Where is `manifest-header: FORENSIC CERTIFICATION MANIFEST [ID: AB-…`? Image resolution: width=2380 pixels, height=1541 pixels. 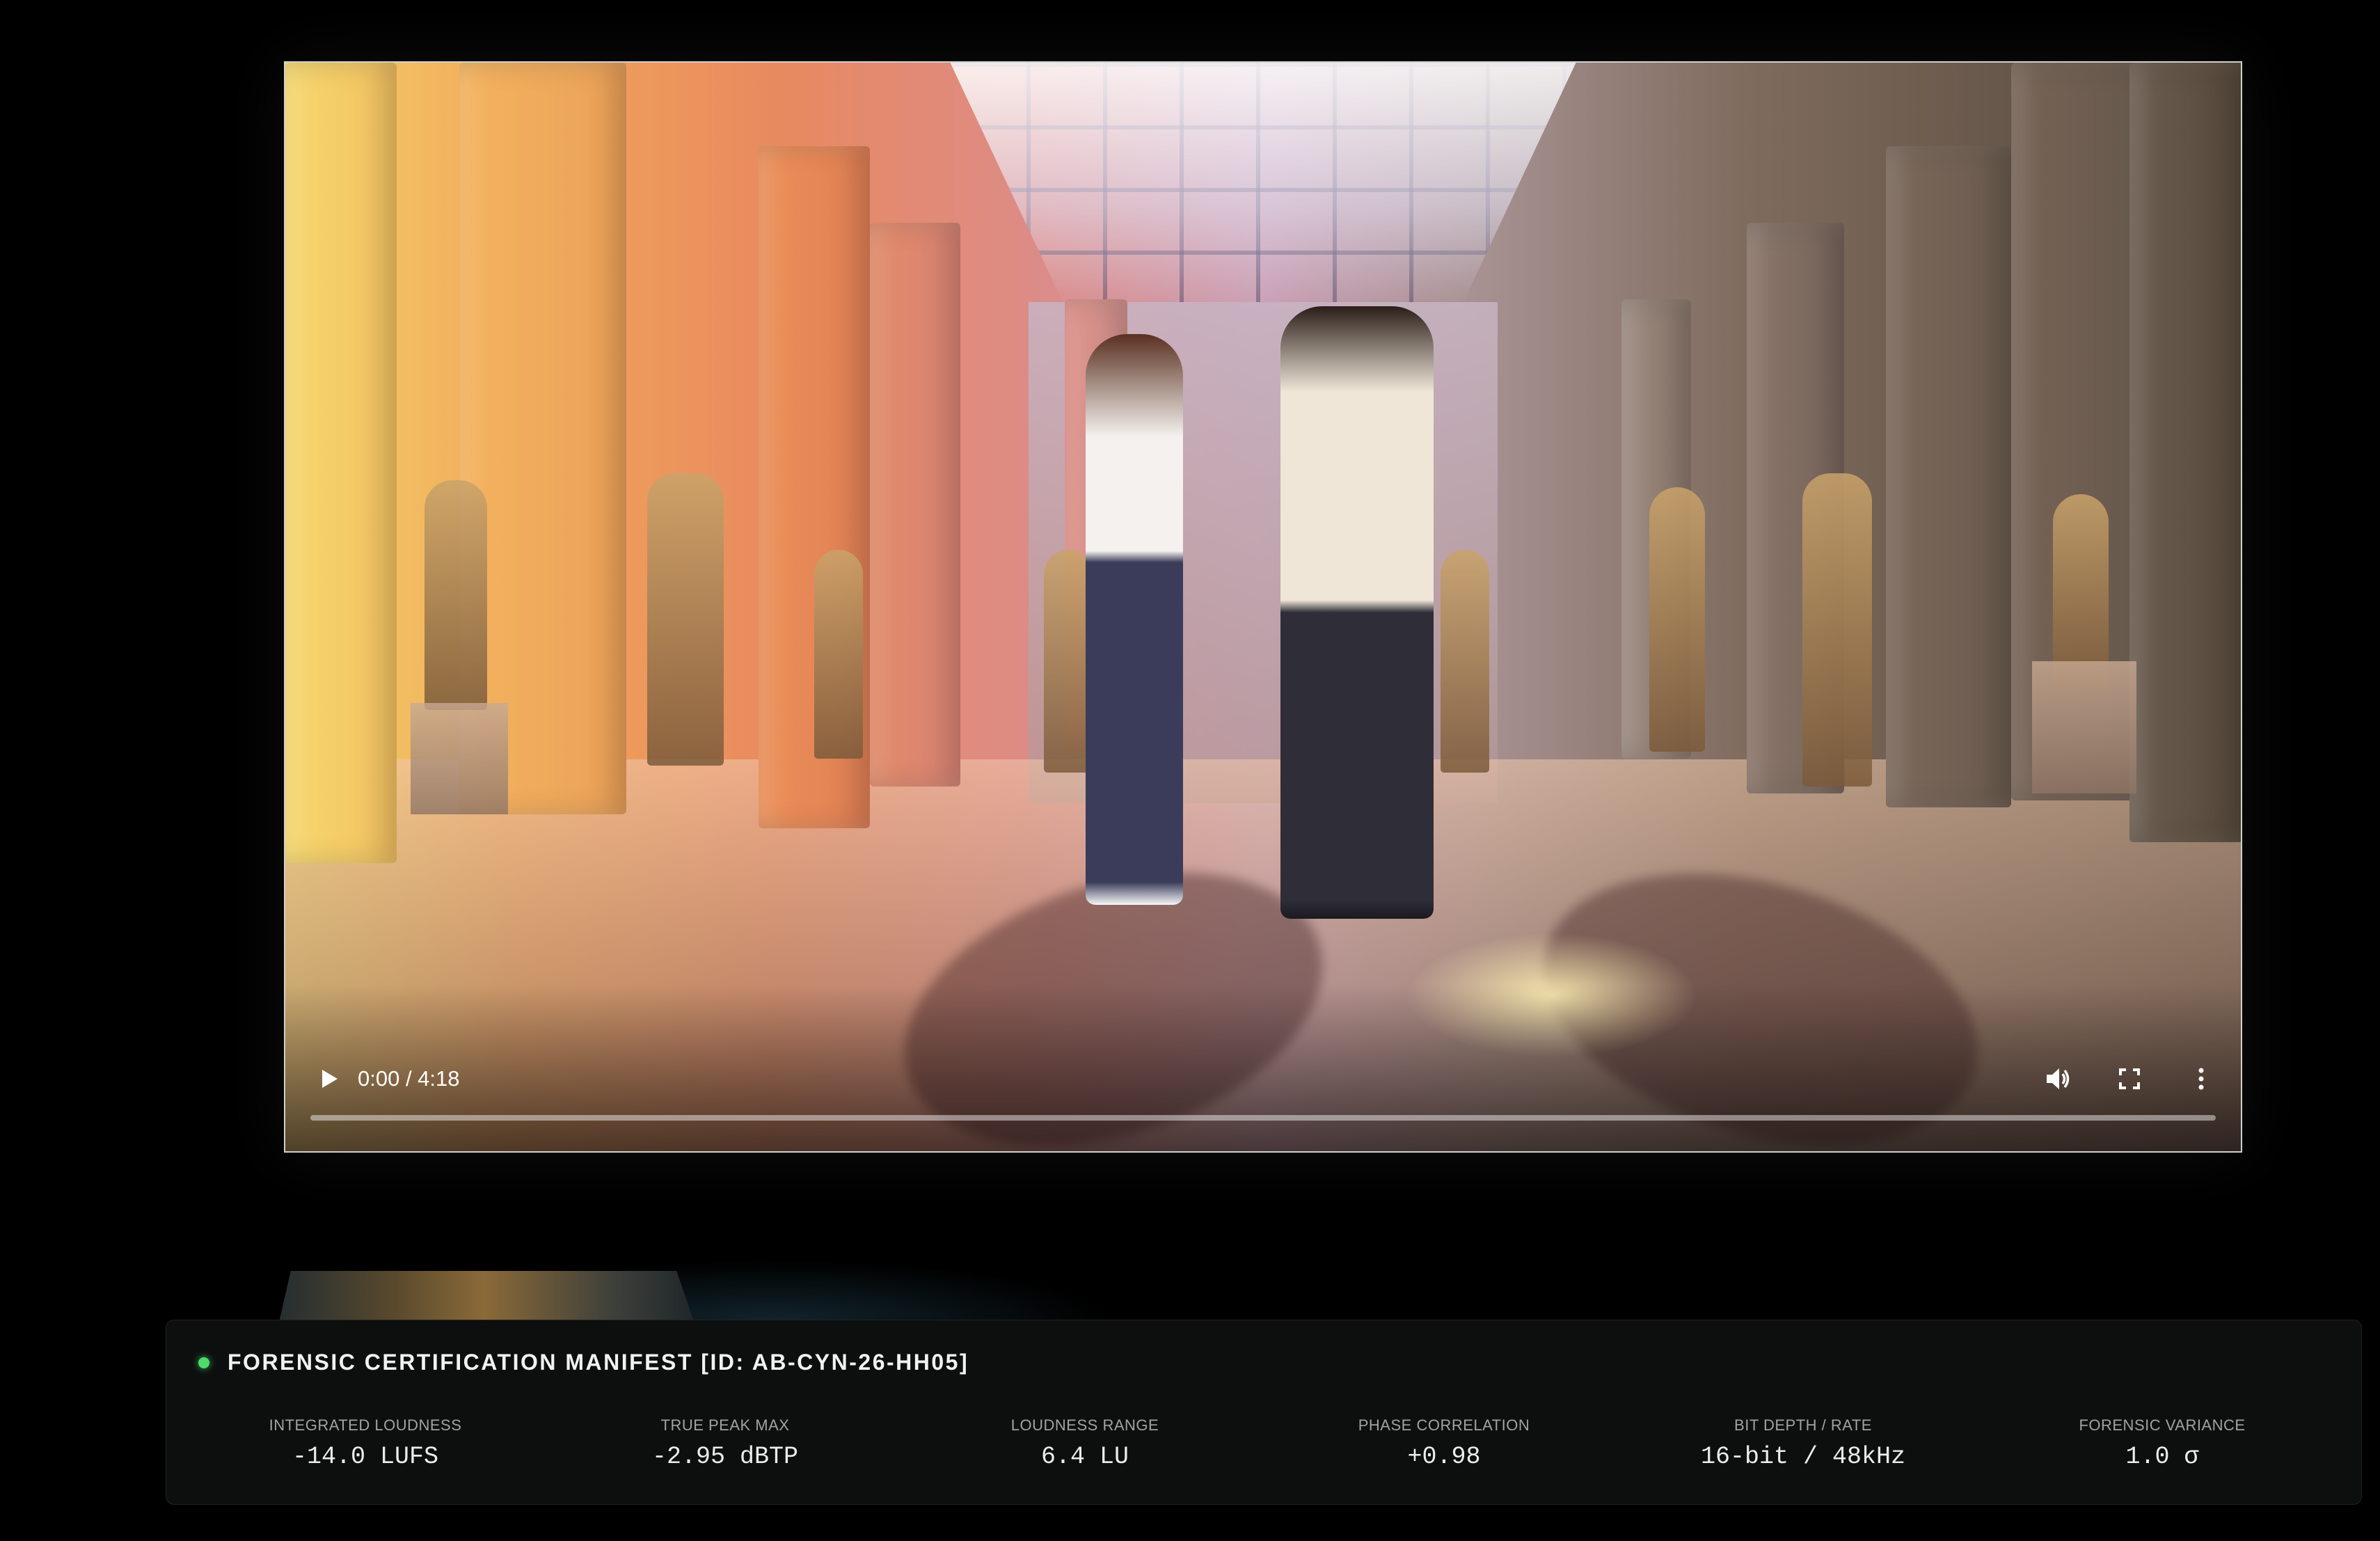 manifest-header: FORENSIC CERTIFICATION MANIFEST [ID: AB-… is located at coordinates (583, 1362).